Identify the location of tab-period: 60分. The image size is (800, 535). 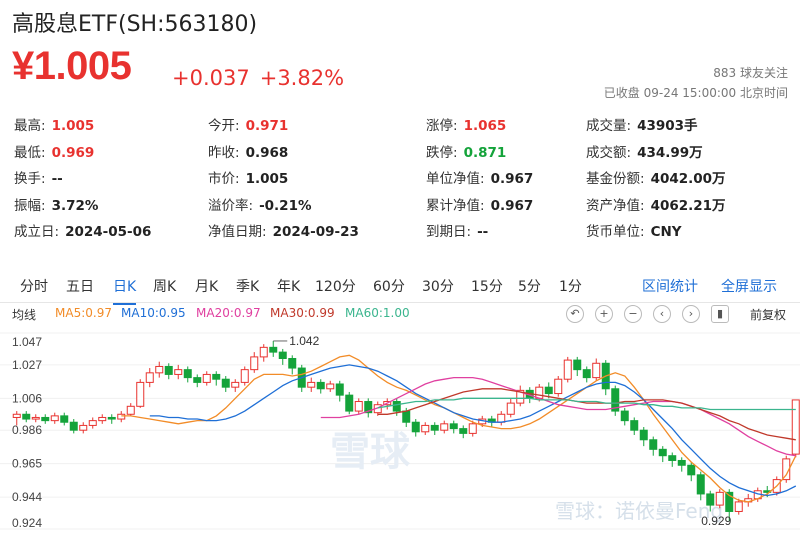
(389, 286).